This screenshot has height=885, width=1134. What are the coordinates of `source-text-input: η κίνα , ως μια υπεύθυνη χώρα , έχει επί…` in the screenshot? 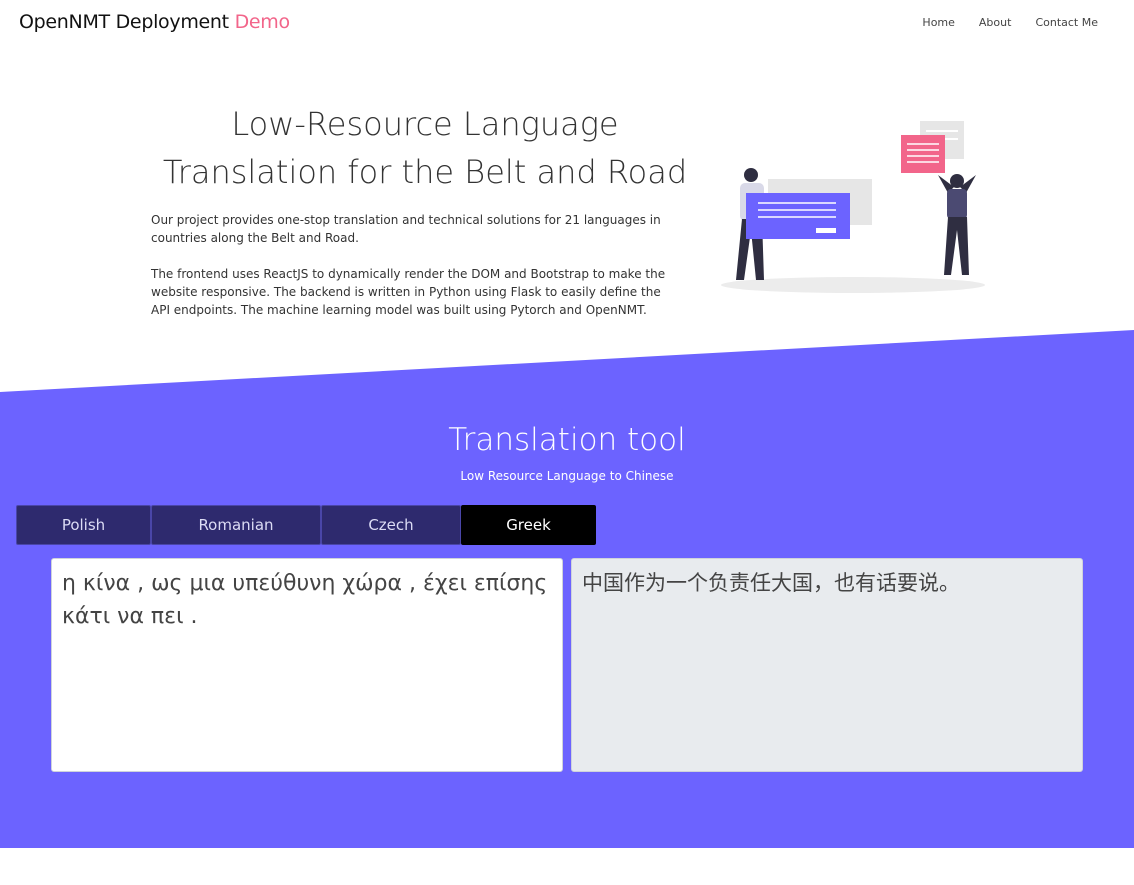 It's located at (307, 665).